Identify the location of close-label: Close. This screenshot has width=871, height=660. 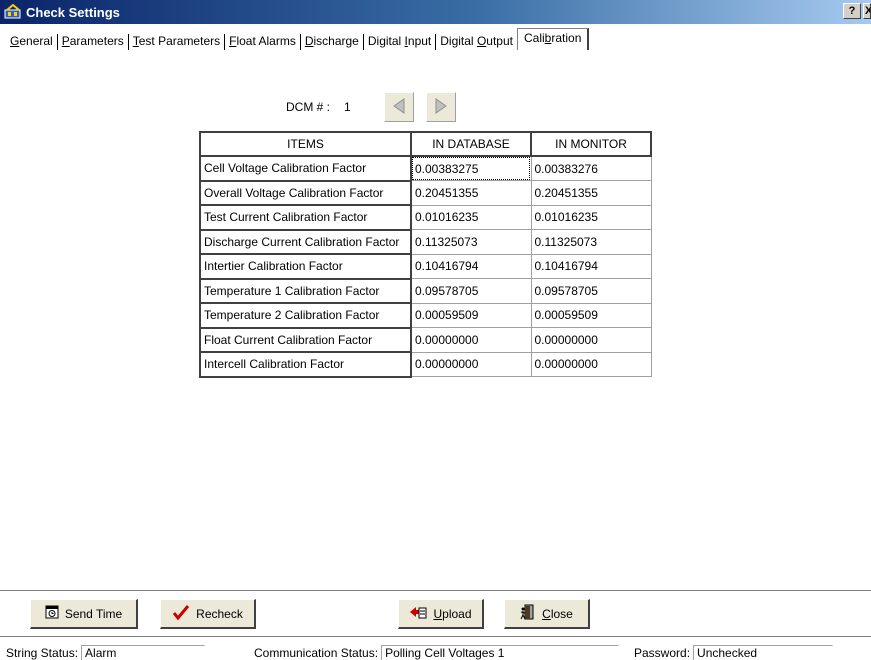
(557, 614).